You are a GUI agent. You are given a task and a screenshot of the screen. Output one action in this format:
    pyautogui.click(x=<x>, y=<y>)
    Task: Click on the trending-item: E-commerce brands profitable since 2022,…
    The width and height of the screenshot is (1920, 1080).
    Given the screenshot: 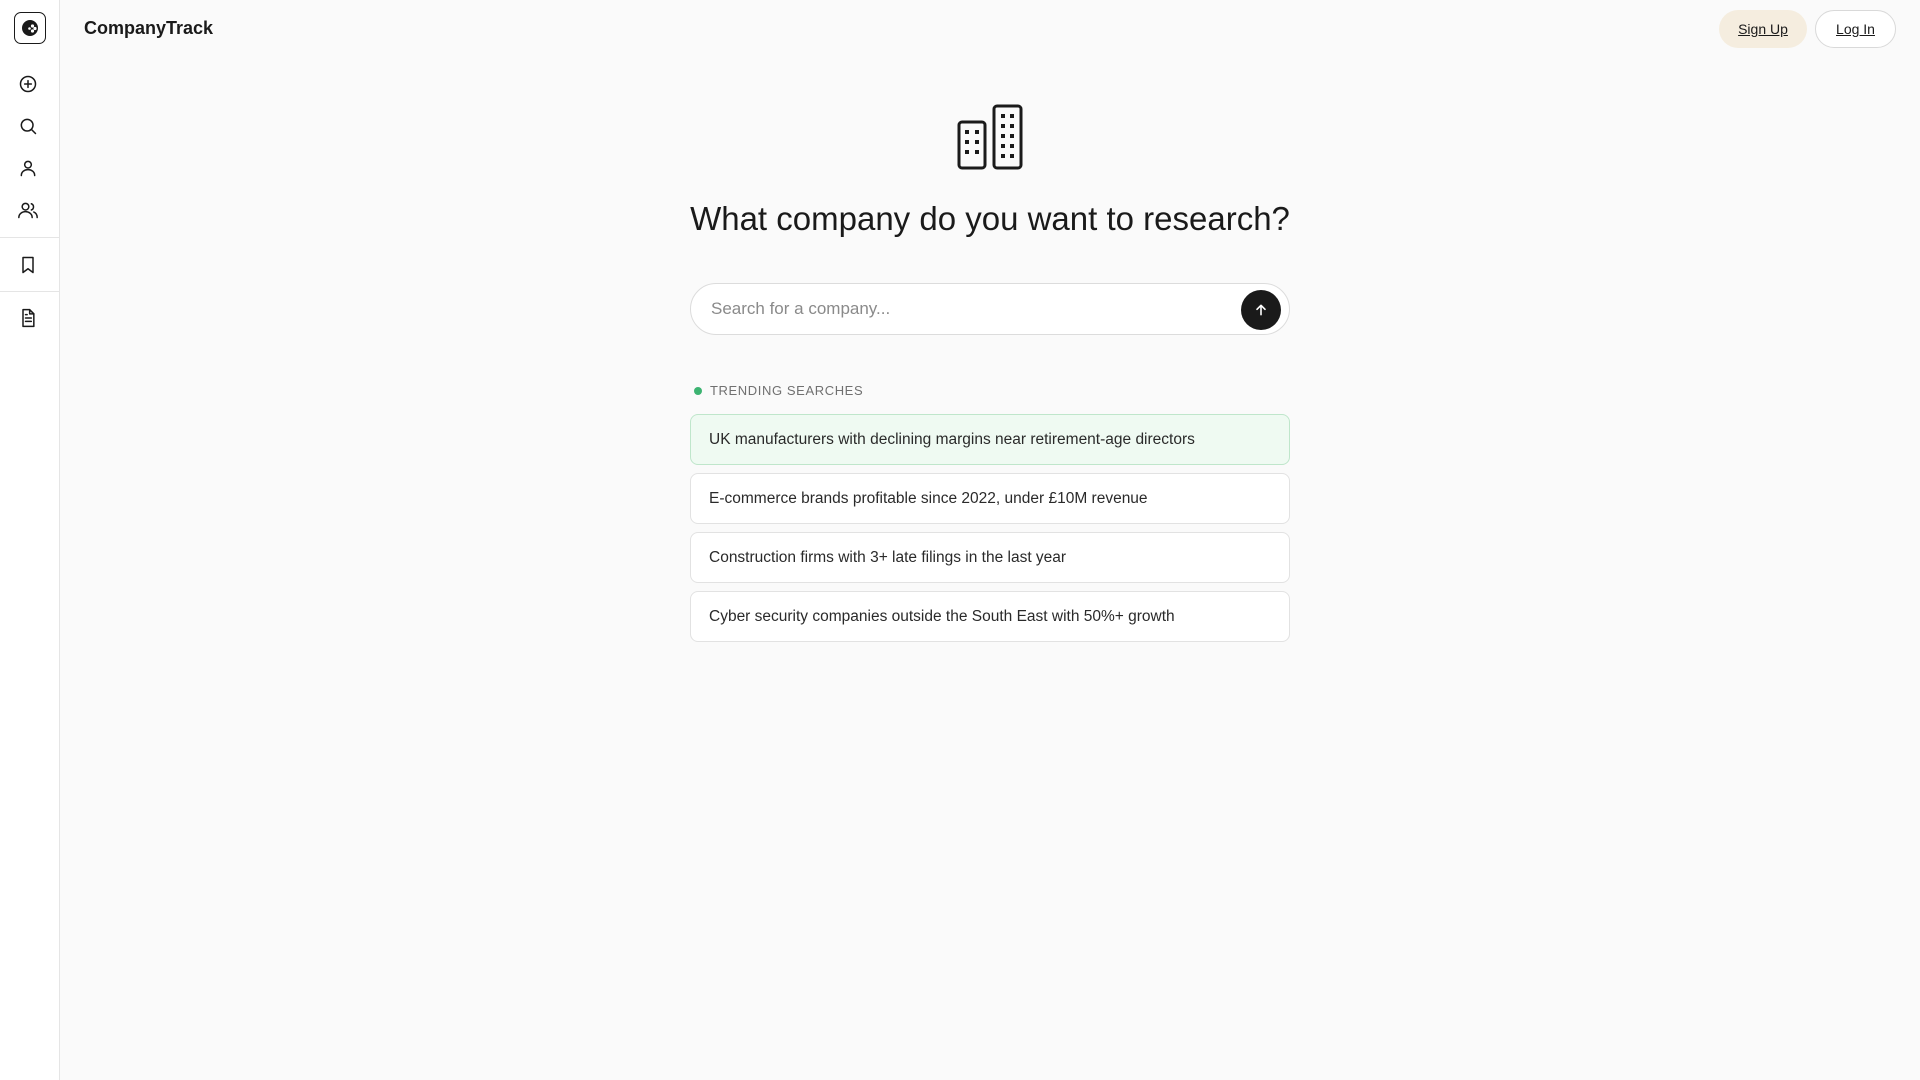 What is the action you would take?
    pyautogui.click(x=990, y=498)
    